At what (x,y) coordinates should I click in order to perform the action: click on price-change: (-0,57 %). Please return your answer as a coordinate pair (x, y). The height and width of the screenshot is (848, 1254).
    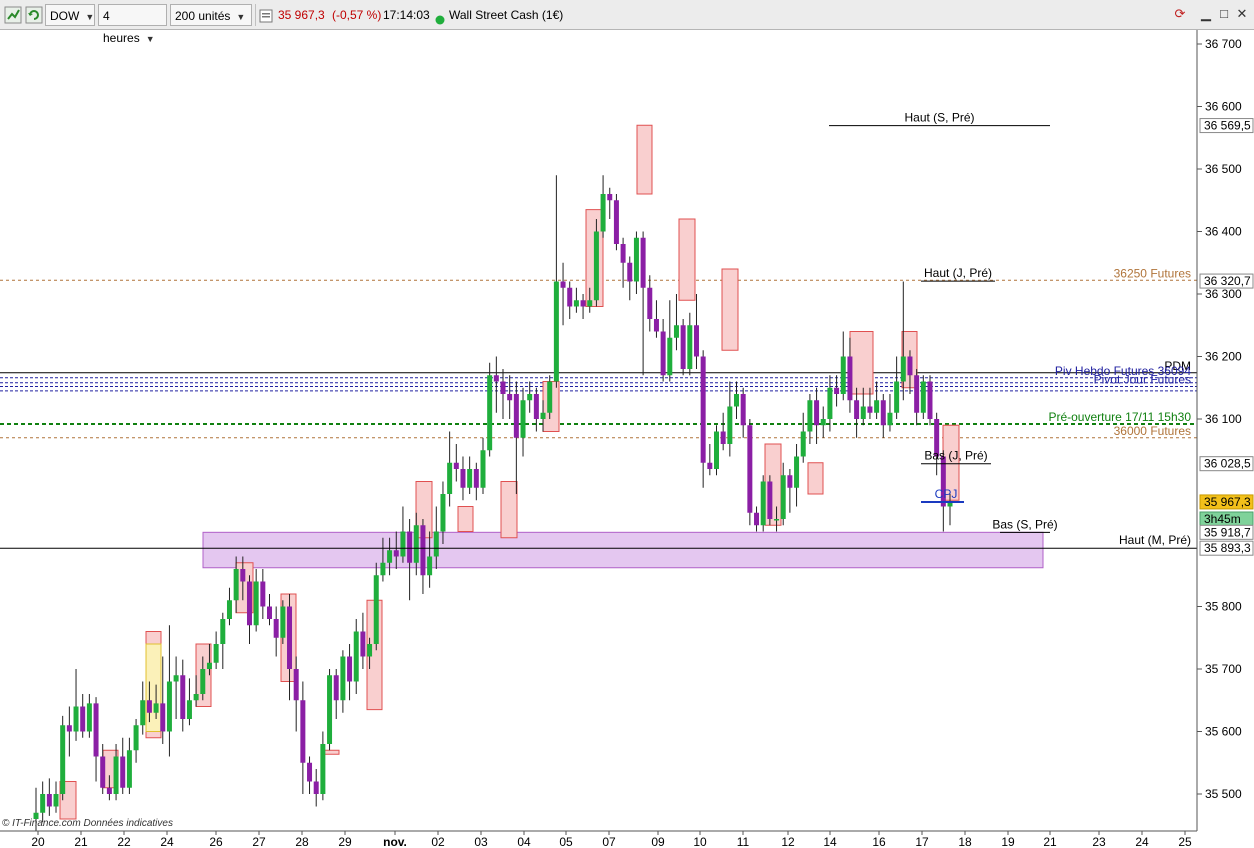
    Looking at the image, I should click on (357, 15).